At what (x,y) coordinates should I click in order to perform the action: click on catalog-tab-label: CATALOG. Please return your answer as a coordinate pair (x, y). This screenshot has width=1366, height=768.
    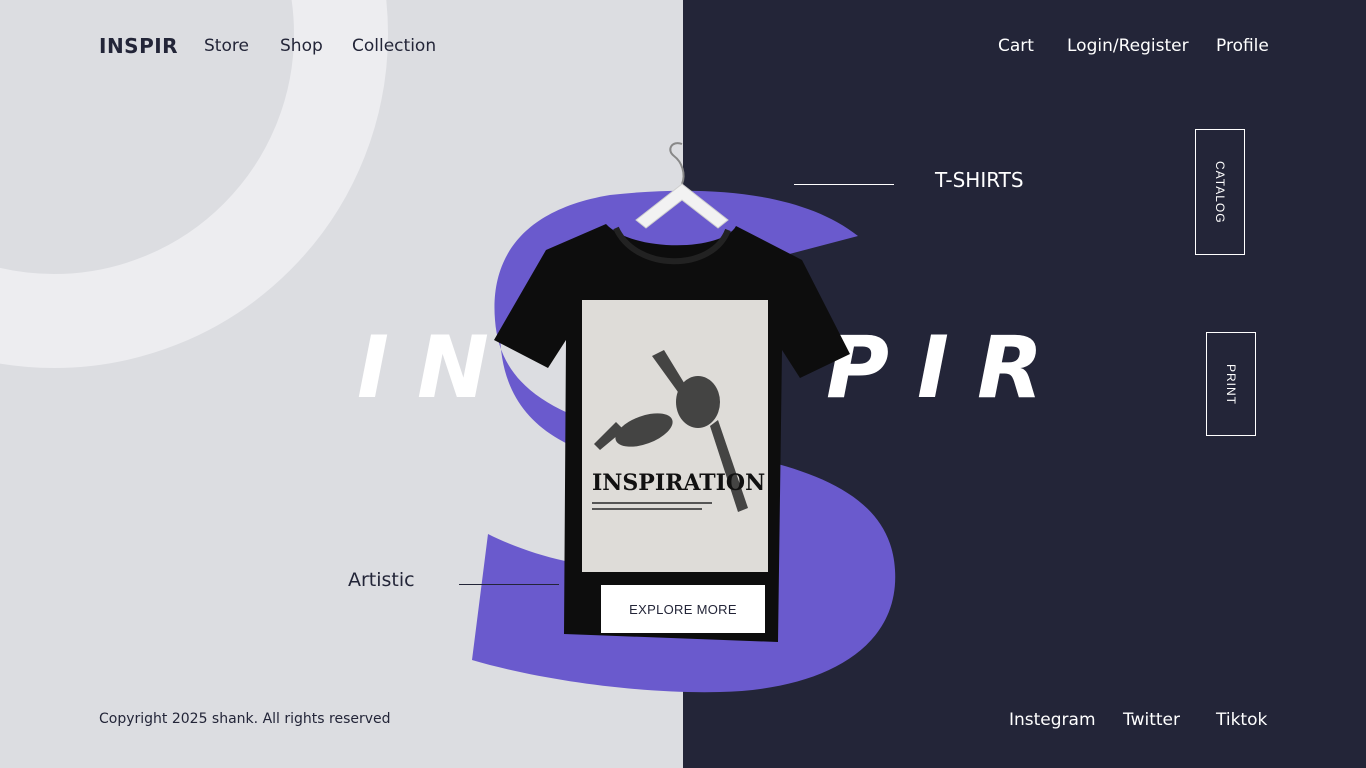
    Looking at the image, I should click on (1220, 192).